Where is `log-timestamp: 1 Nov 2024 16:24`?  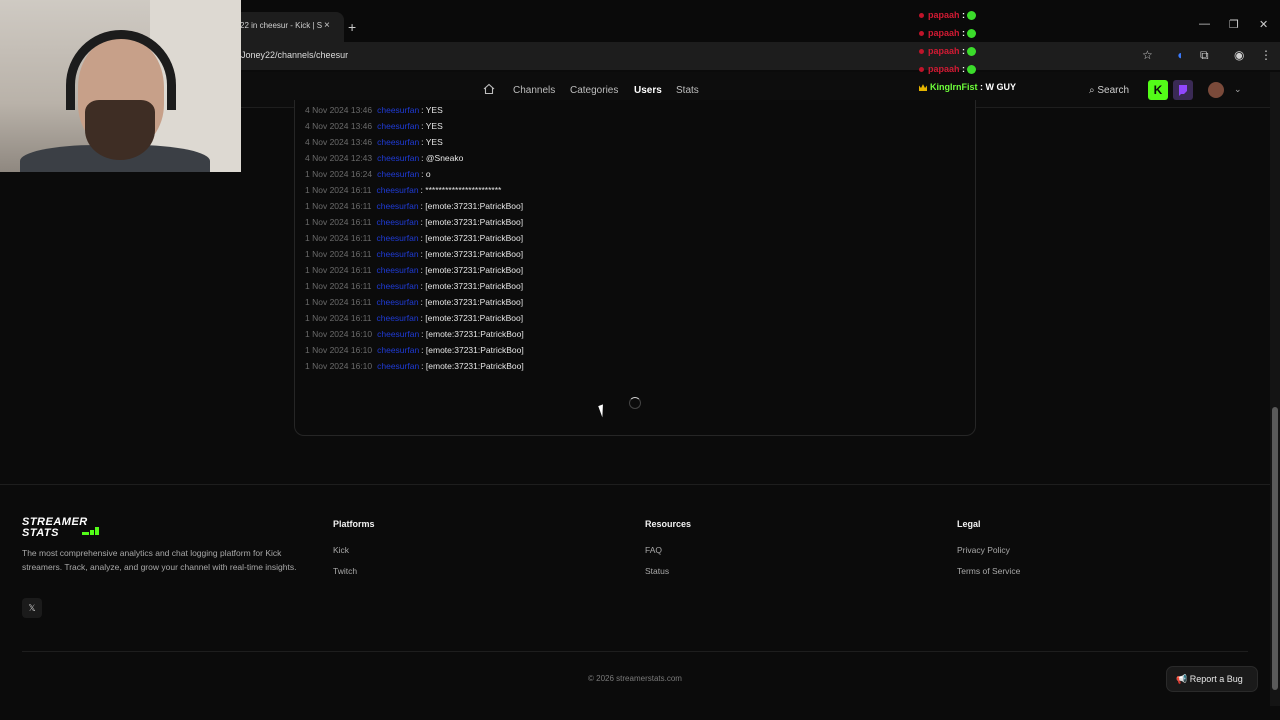
log-timestamp: 1 Nov 2024 16:24 is located at coordinates (339, 174).